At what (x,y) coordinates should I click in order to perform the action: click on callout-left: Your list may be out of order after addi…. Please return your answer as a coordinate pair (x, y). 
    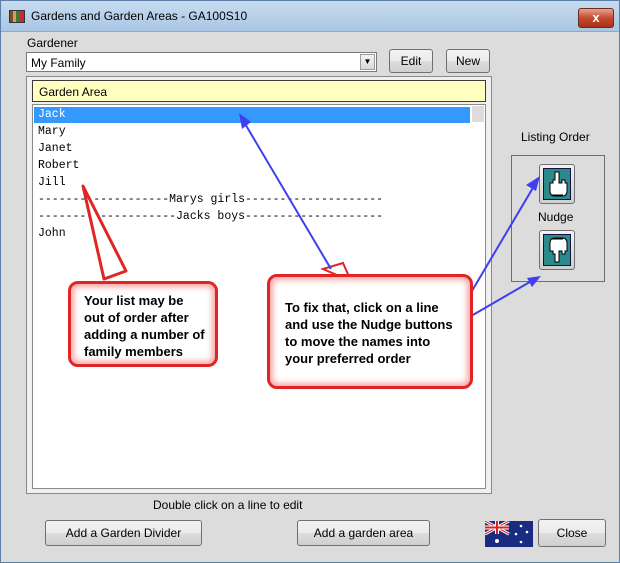
    Looking at the image, I should click on (143, 324).